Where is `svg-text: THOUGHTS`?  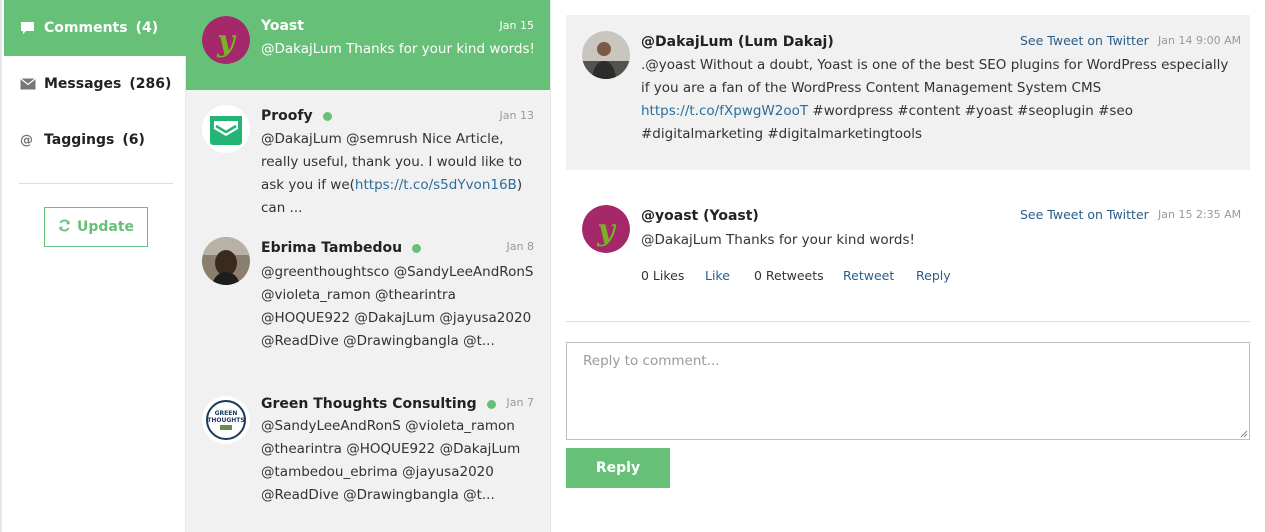
svg-text: THOUGHTS is located at coordinates (225, 420).